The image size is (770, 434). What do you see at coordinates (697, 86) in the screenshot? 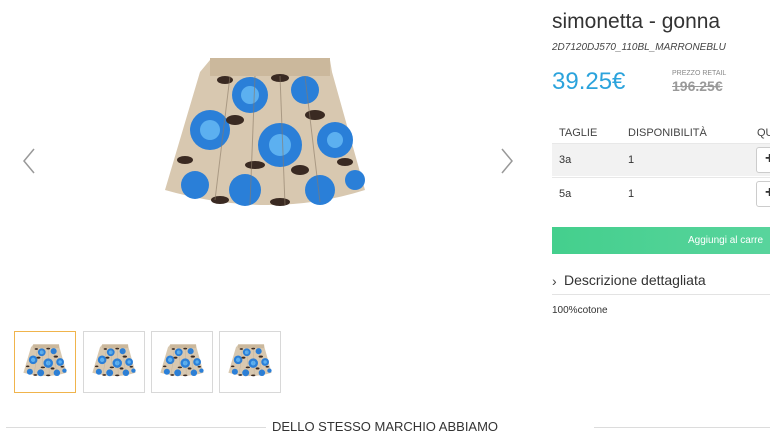
I see `retail-price: 196.25€` at bounding box center [697, 86].